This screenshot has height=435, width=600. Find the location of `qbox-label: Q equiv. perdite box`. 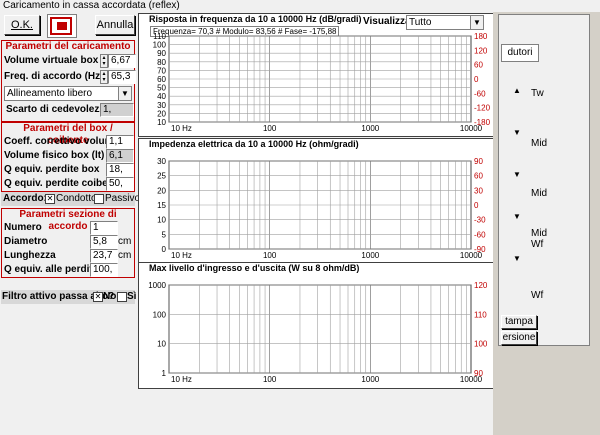

qbox-label: Q equiv. perdite box is located at coordinates (52, 169).